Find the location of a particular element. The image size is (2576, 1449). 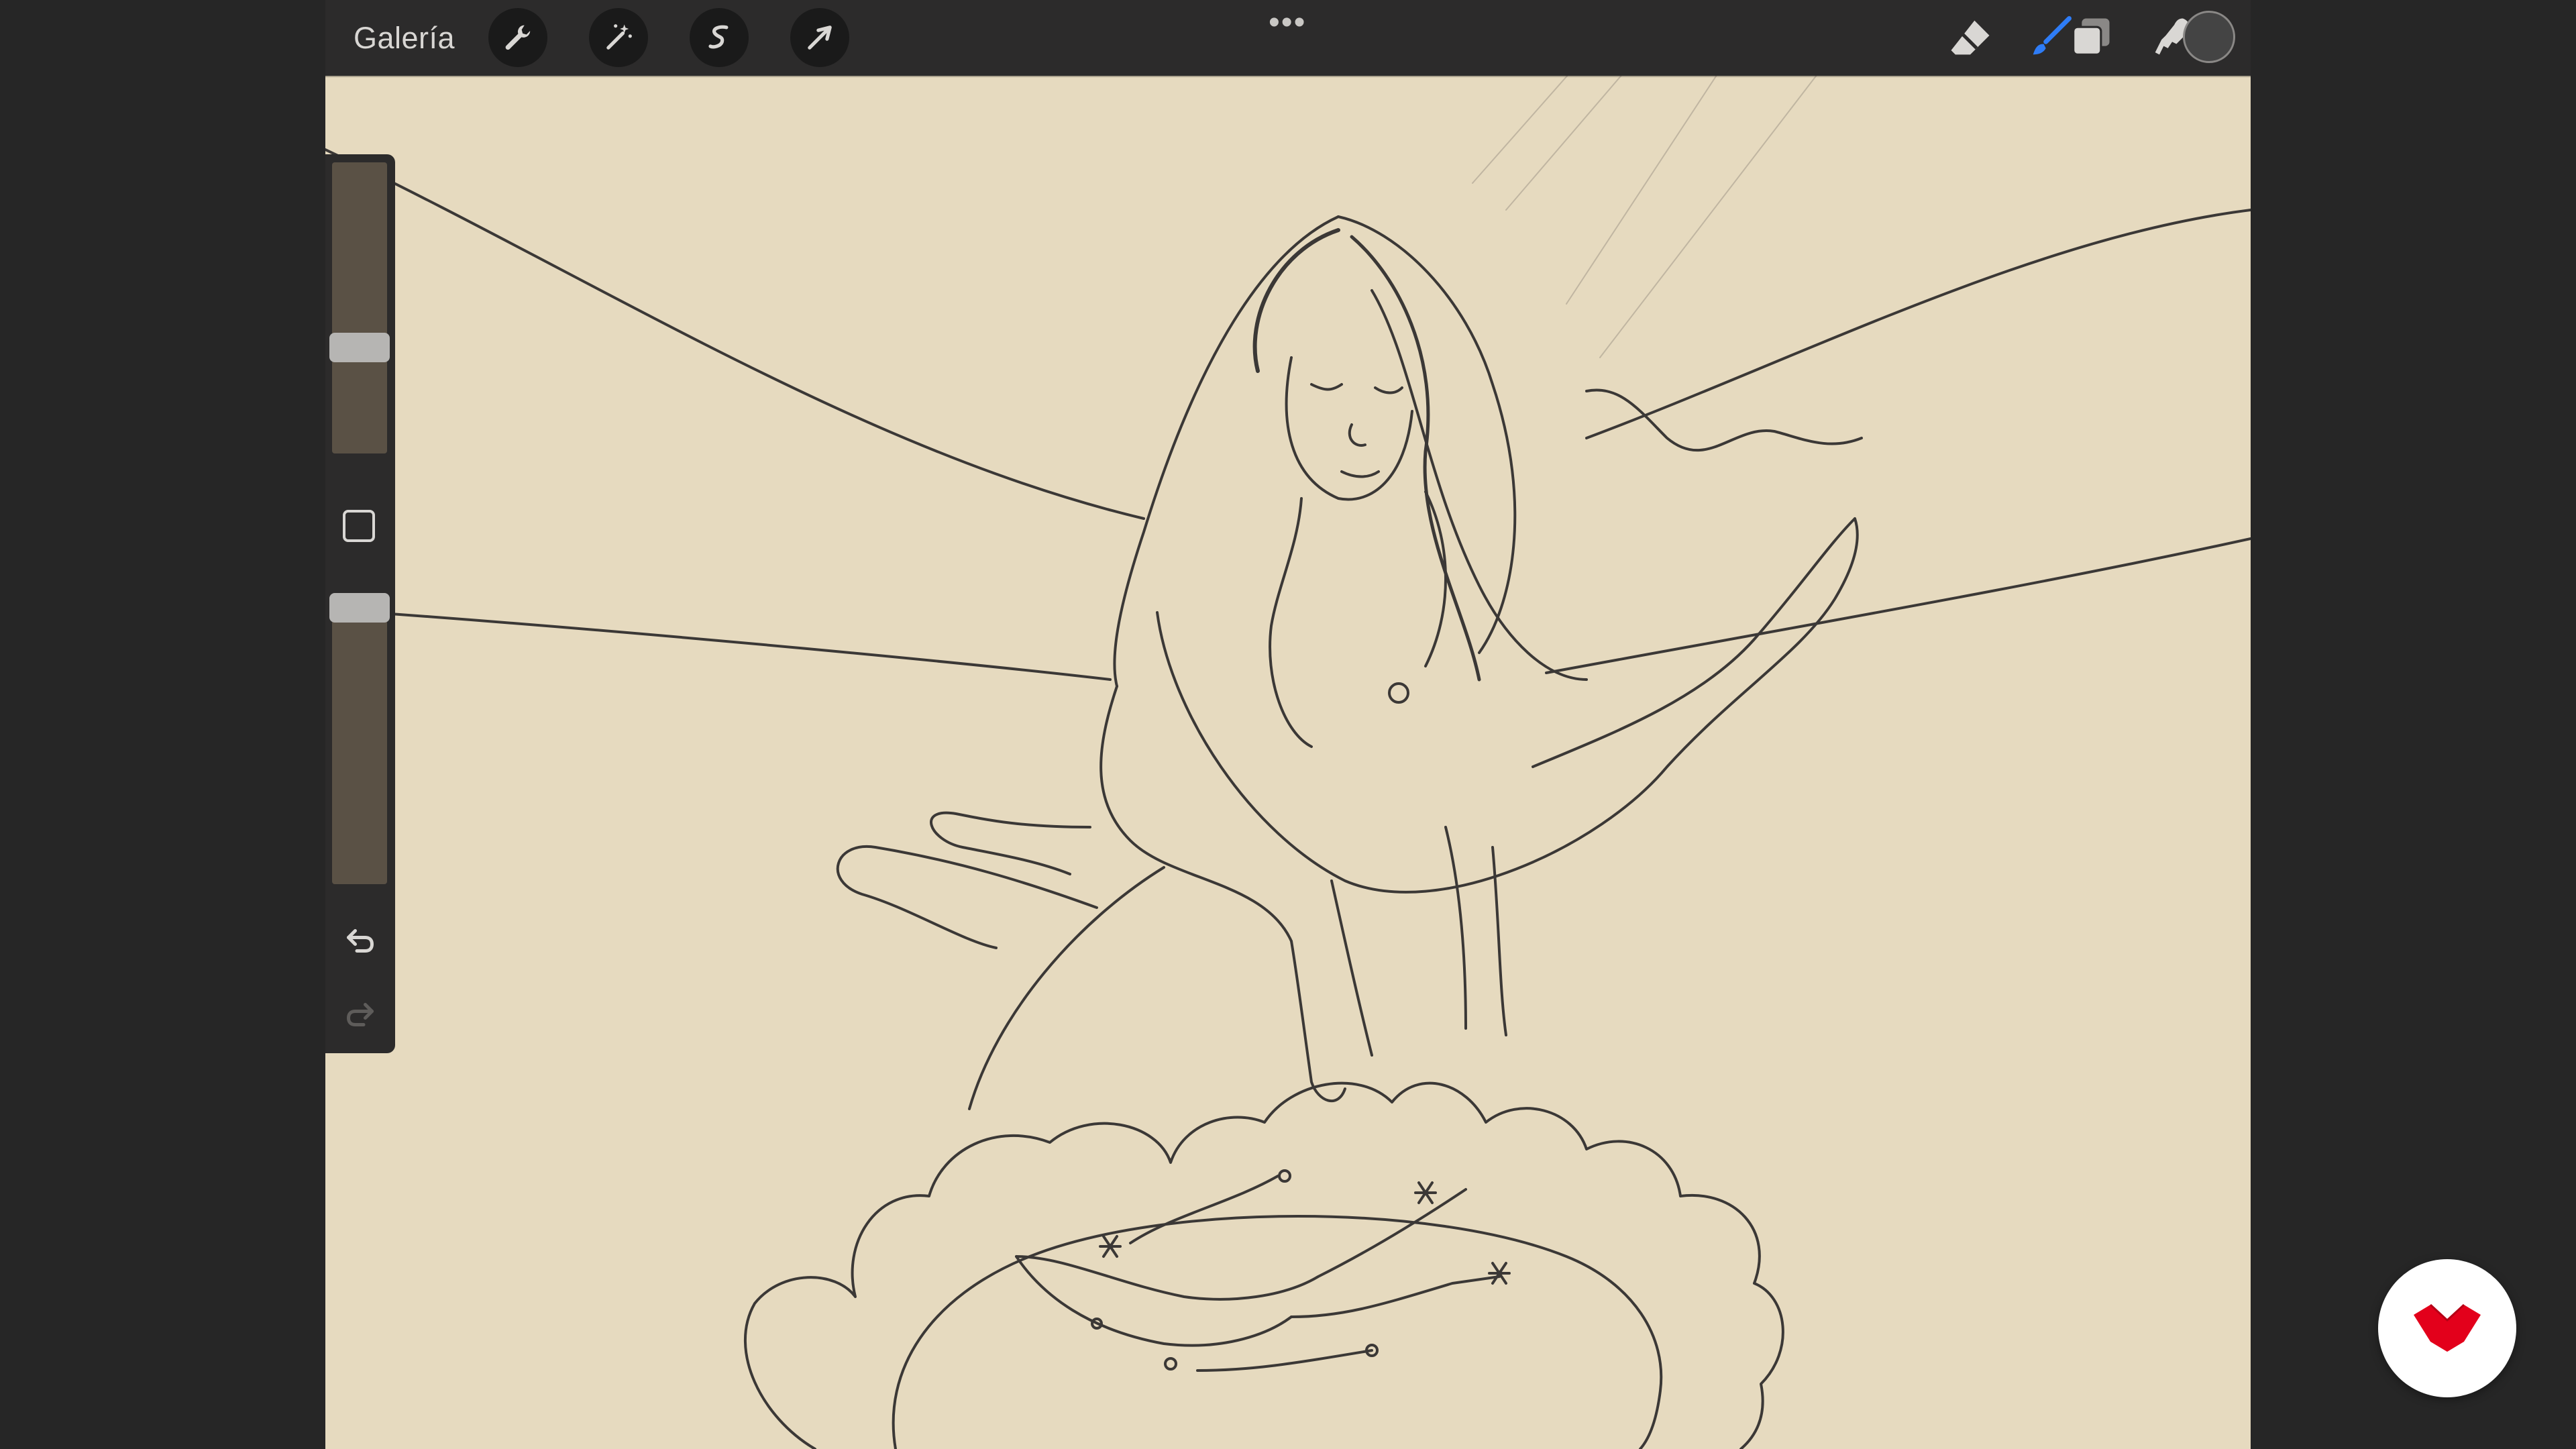

eraser-tool-button is located at coordinates (1970, 37).